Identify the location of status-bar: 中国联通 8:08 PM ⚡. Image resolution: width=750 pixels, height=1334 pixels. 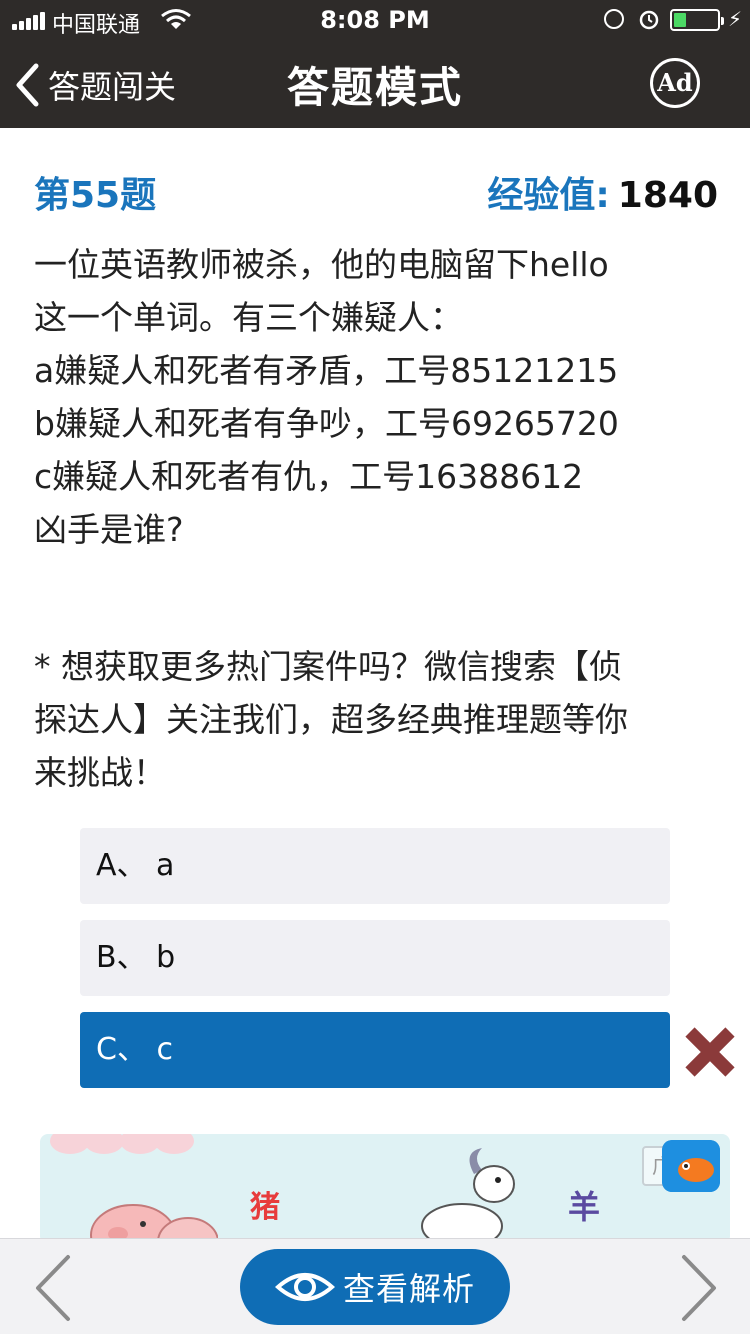
(375, 20).